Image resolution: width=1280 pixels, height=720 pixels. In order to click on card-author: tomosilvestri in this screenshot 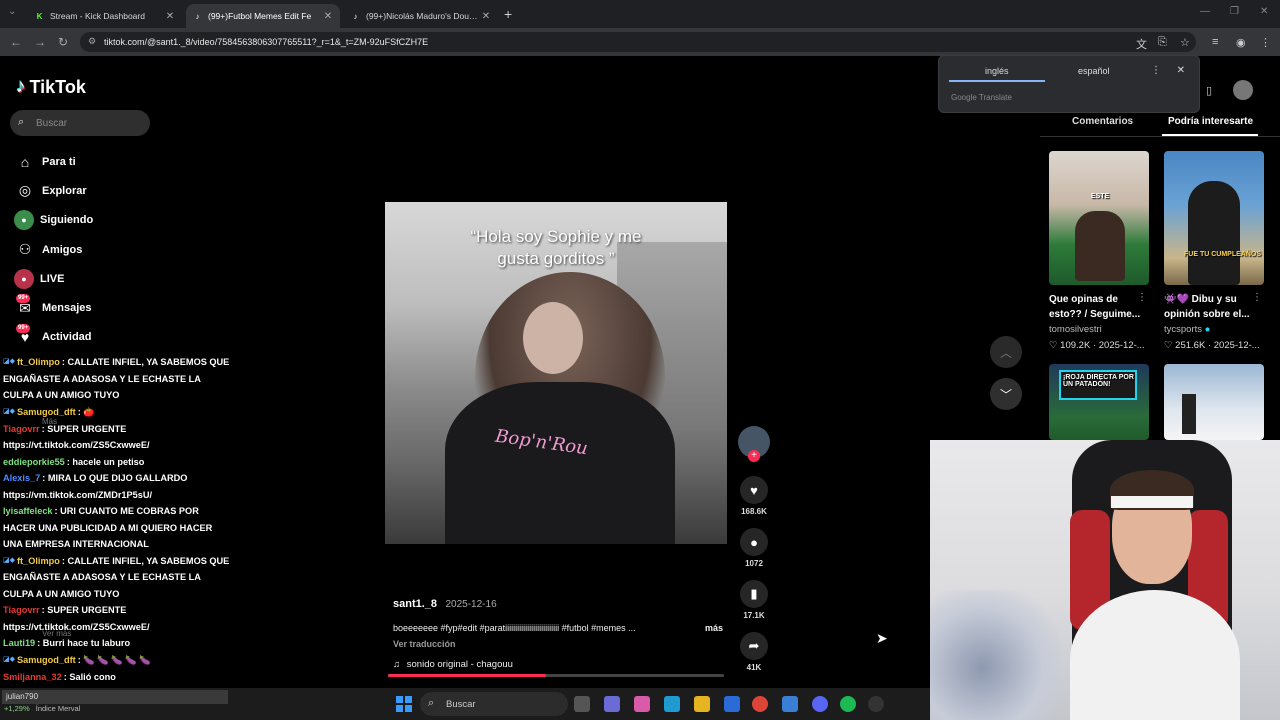, I will do `click(1075, 329)`.